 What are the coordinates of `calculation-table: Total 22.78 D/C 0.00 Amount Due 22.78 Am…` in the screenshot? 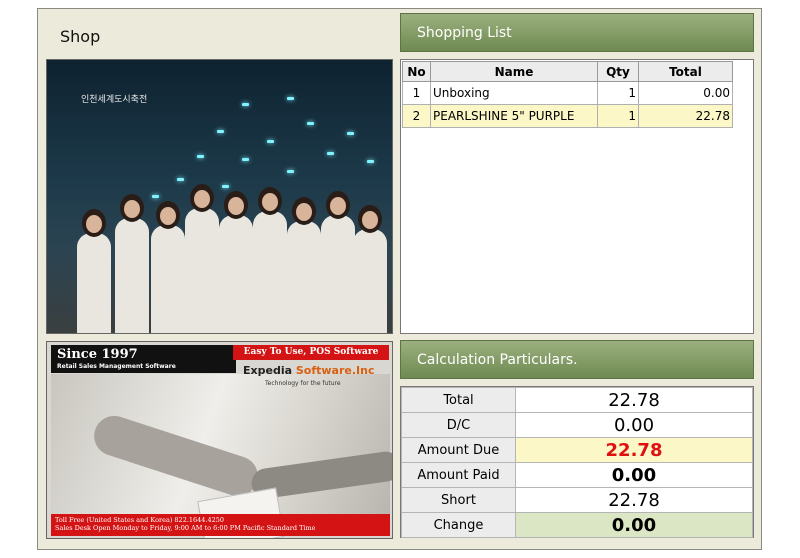 It's located at (577, 462).